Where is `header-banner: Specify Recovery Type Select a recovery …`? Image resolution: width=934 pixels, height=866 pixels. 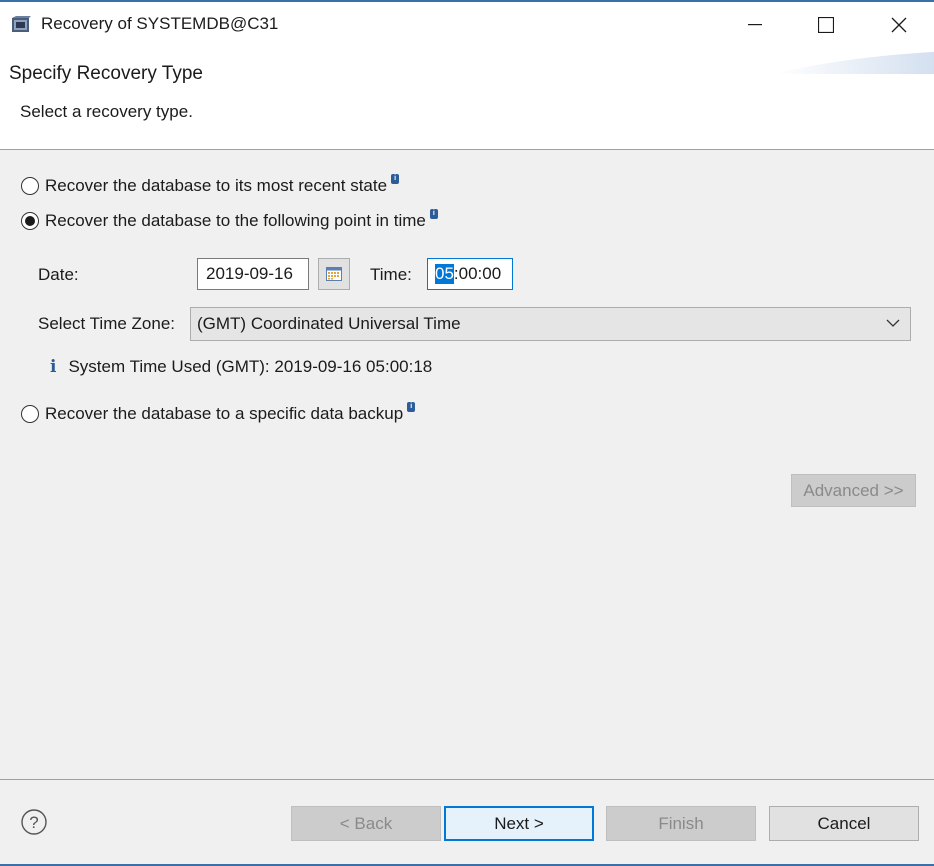 header-banner: Specify Recovery Type Select a recovery … is located at coordinates (467, 100).